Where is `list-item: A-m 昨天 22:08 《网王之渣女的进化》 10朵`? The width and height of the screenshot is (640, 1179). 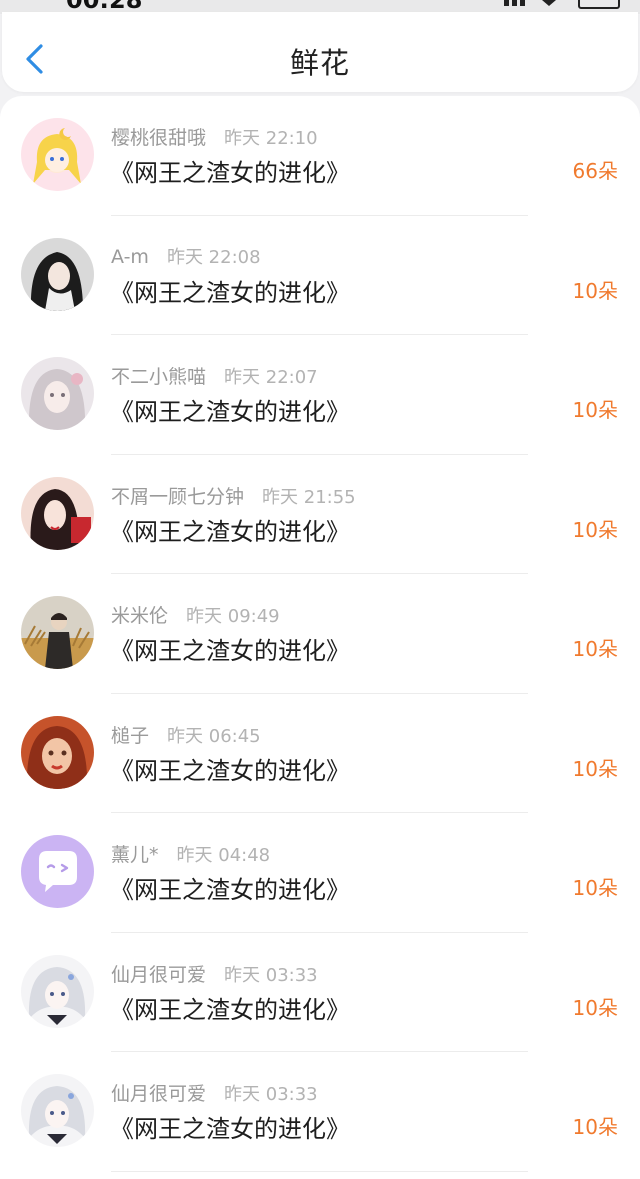 list-item: A-m 昨天 22:08 《网王之渣女的进化》 10朵 is located at coordinates (320, 275).